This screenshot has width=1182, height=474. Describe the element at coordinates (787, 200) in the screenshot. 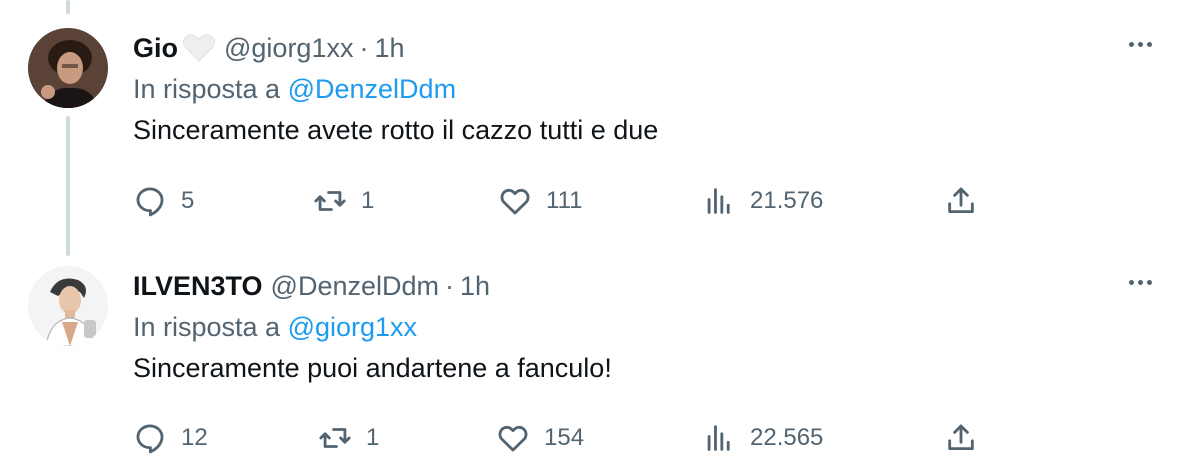

I see `views-count: 21.576` at that location.